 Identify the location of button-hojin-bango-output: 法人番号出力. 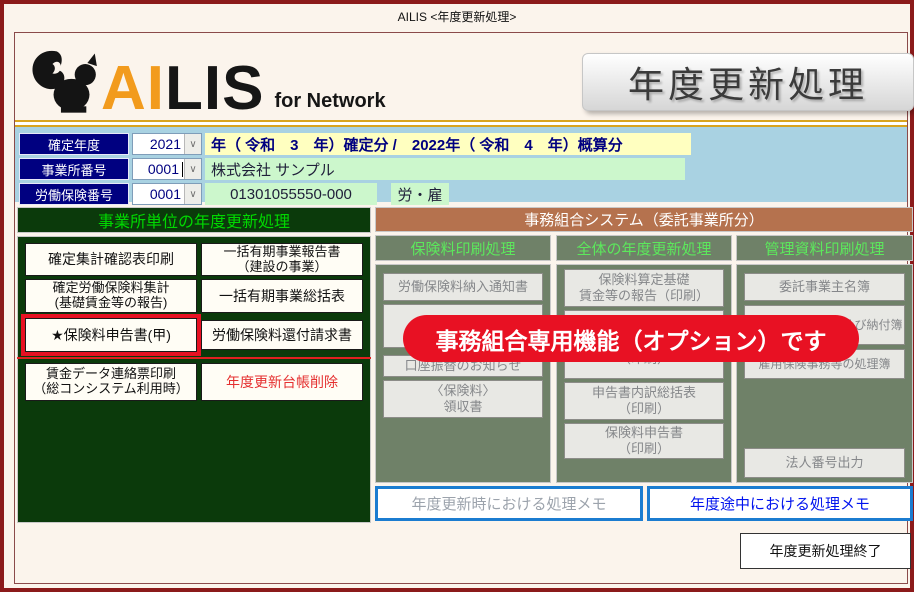
(824, 463).